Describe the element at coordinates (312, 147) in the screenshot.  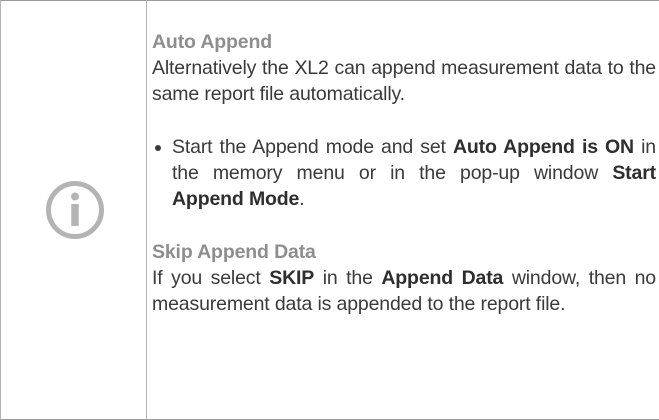
I see `bullet-text-1: Start the Append mode and set` at that location.